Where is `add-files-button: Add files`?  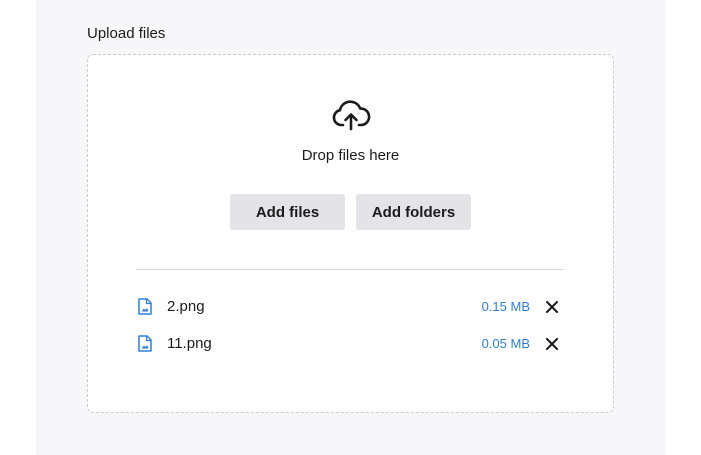
add-files-button: Add files is located at coordinates (287, 212).